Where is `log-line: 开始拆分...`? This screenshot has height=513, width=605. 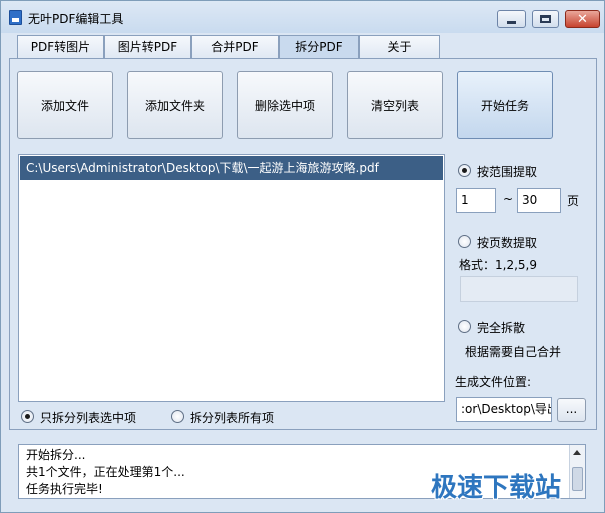 log-line: 开始拆分... is located at coordinates (56, 455).